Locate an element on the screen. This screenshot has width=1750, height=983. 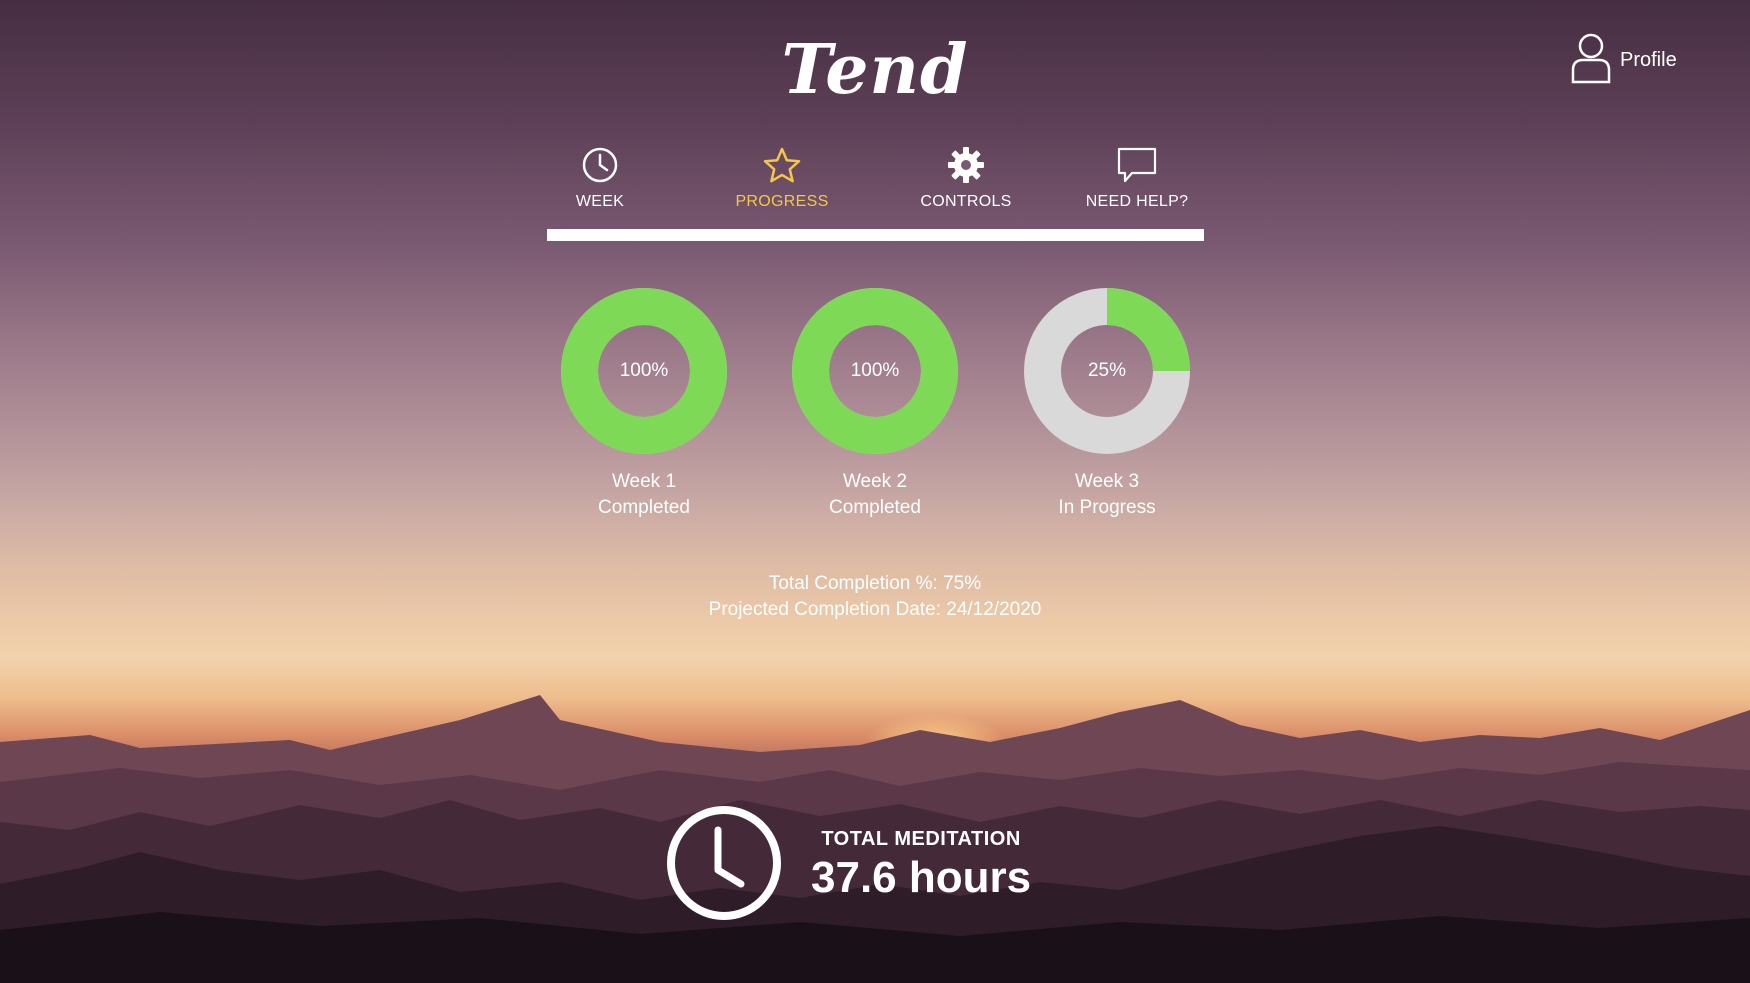
week-caption: Week 2 Completed is located at coordinates (875, 495).